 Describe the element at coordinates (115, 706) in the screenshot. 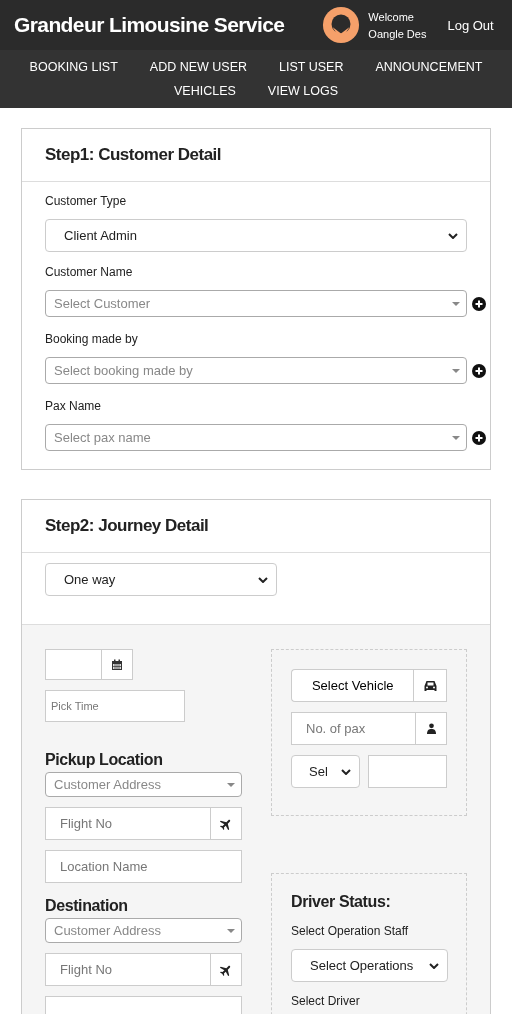

I see `pick-time-field: Pick Time` at that location.